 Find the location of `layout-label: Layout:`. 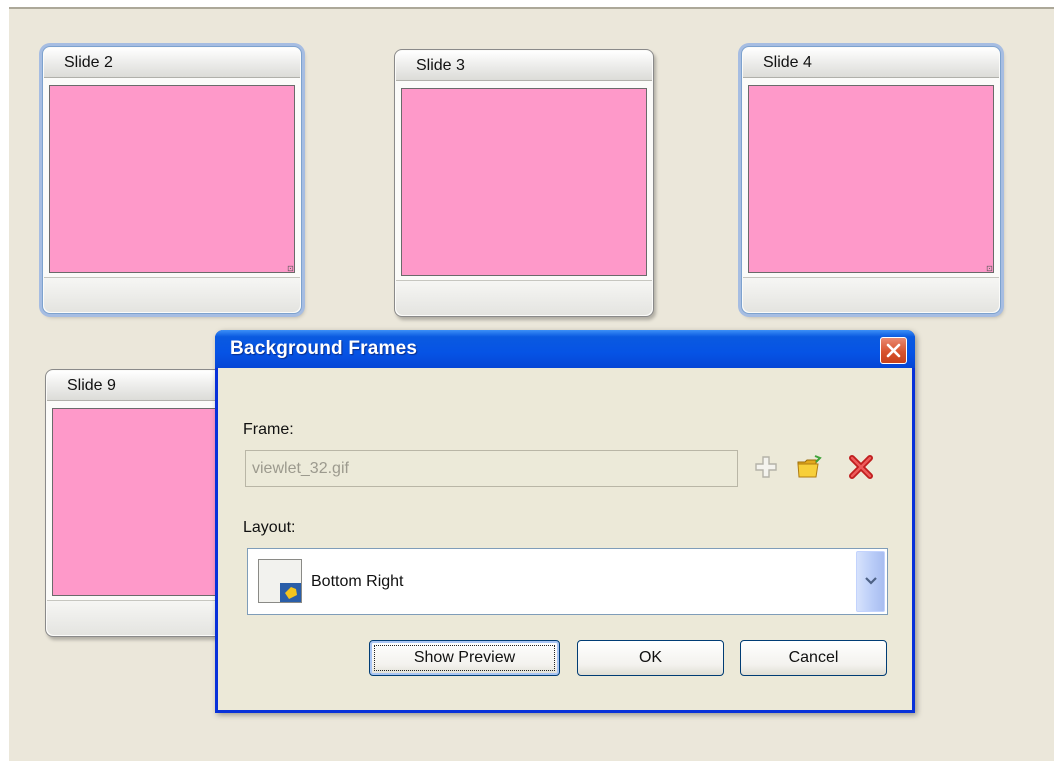

layout-label: Layout: is located at coordinates (269, 527).